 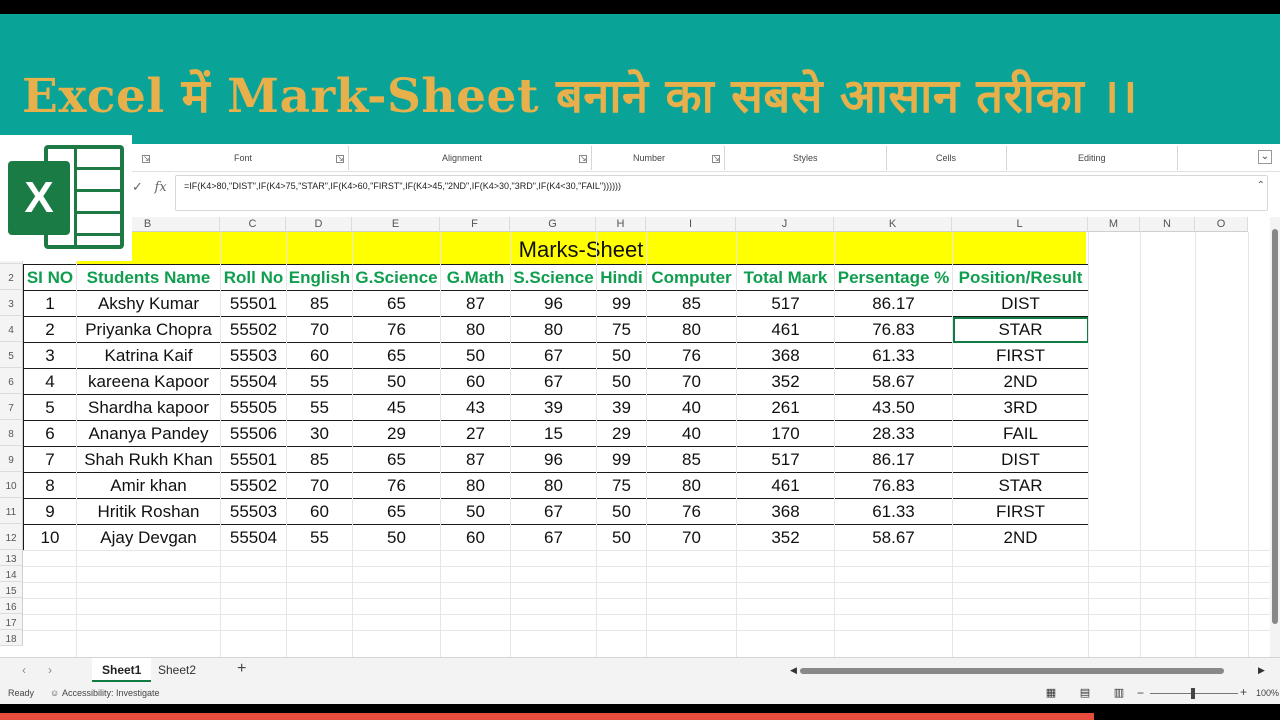 I want to click on table-cell: DIST, so click(x=1020, y=303).